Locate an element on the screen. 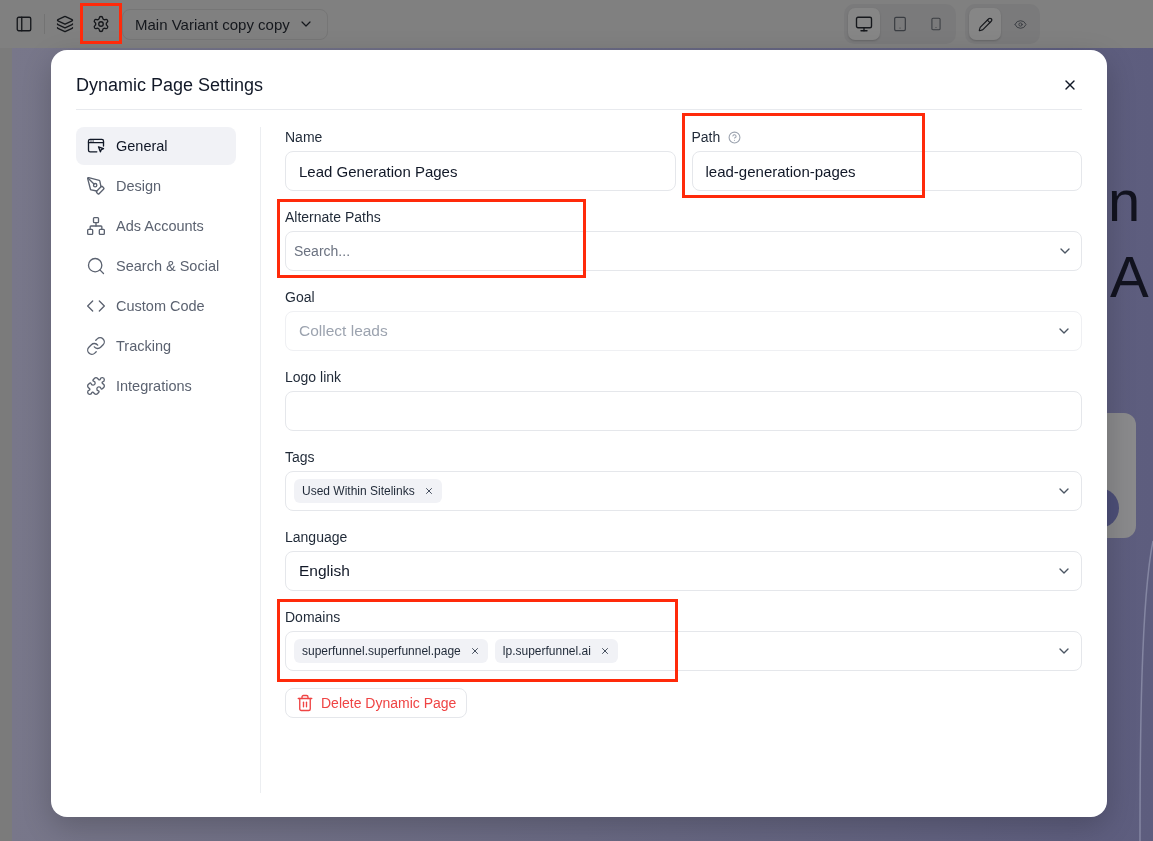 The image size is (1153, 841). delete-button: Delete Dynamic Page is located at coordinates (376, 703).